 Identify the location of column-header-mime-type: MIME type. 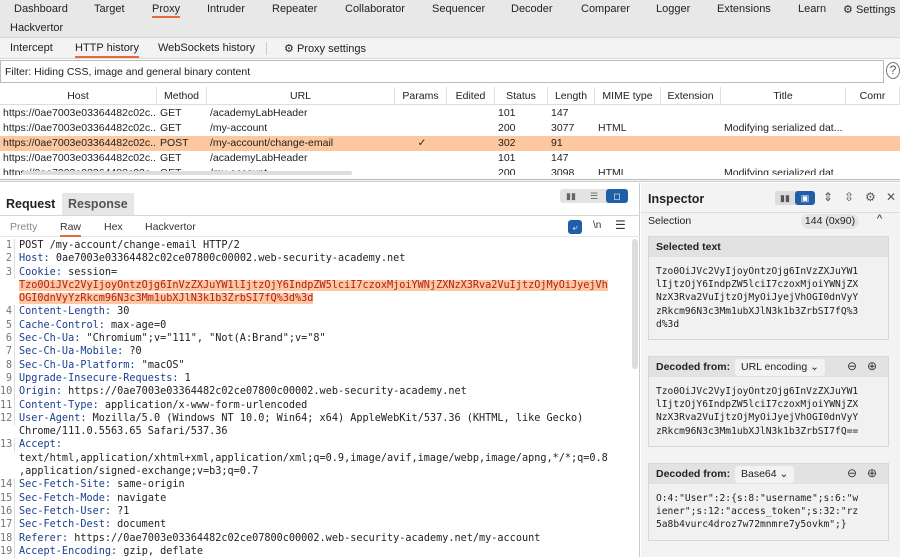
(628, 96).